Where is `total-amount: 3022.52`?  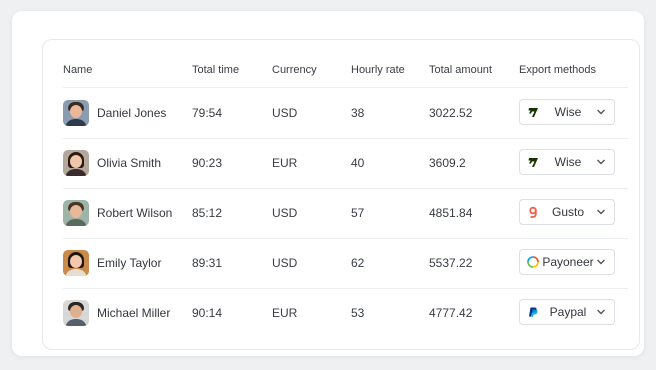
total-amount: 3022.52 is located at coordinates (451, 113).